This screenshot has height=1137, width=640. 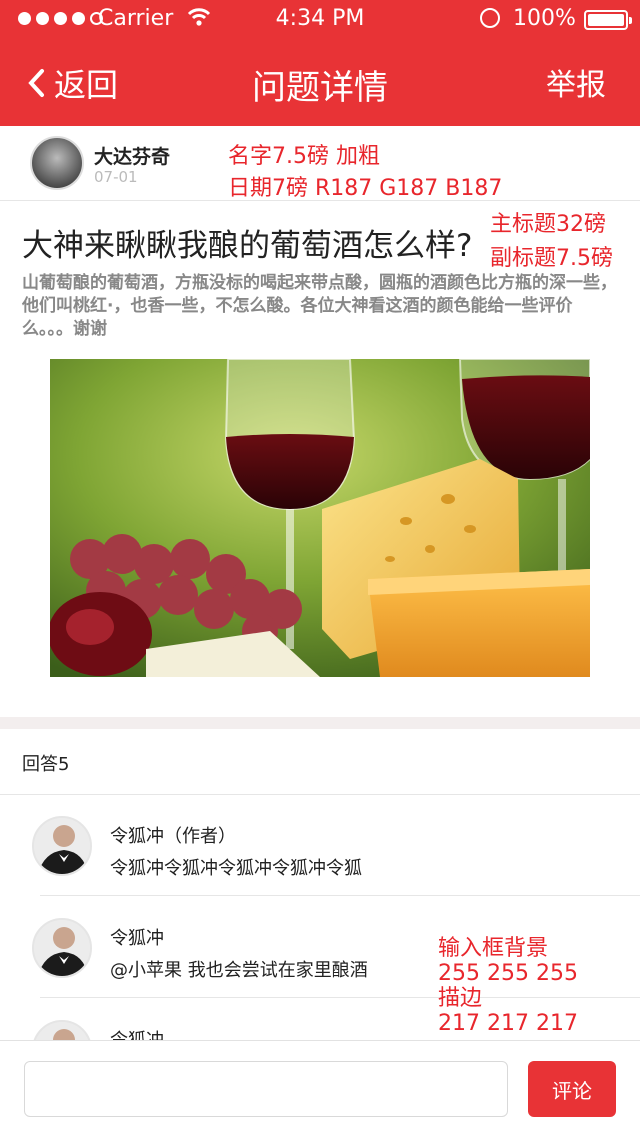 I want to click on battery-percent: 100%, so click(x=544, y=18).